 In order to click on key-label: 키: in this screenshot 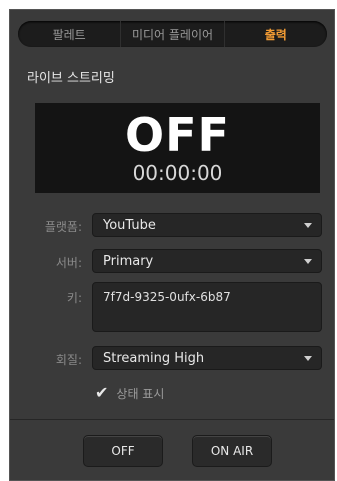, I will do `click(74, 298)`.